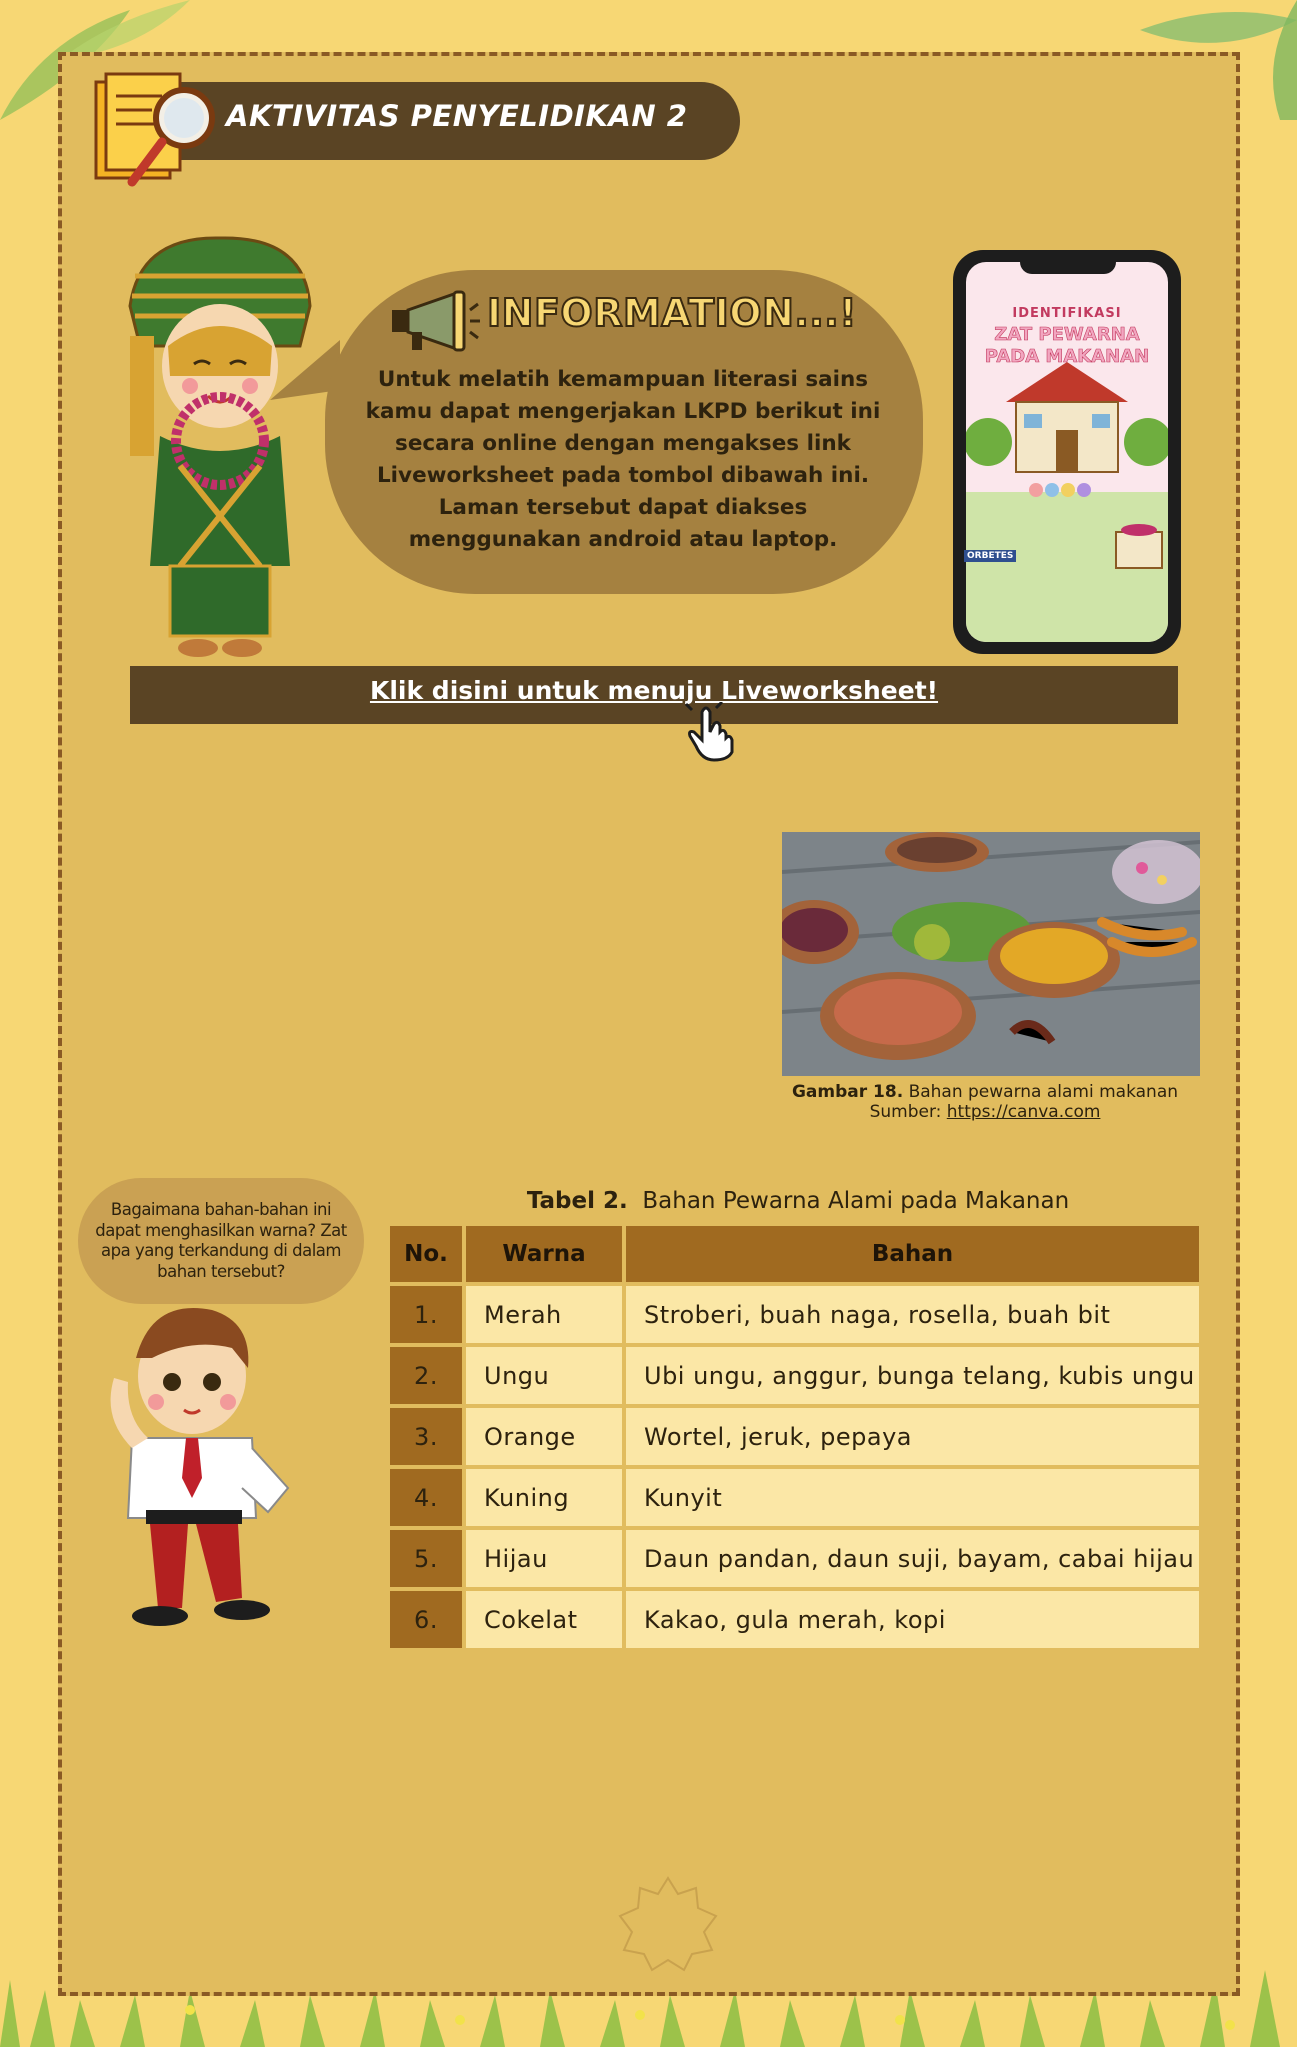 Image resolution: width=1297 pixels, height=2047 pixels. Describe the element at coordinates (668, 1924) in the screenshot. I see `star-outline-icon` at that location.